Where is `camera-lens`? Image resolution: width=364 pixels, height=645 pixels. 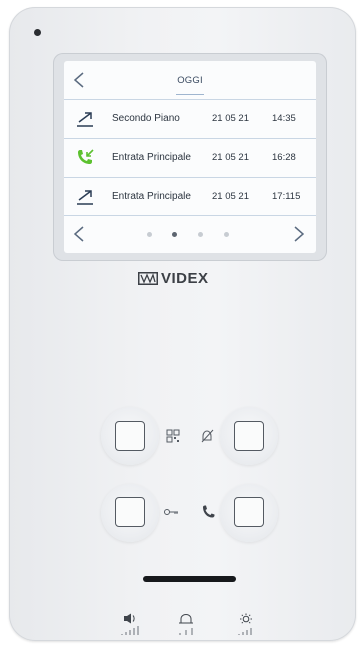 camera-lens is located at coordinates (37, 32).